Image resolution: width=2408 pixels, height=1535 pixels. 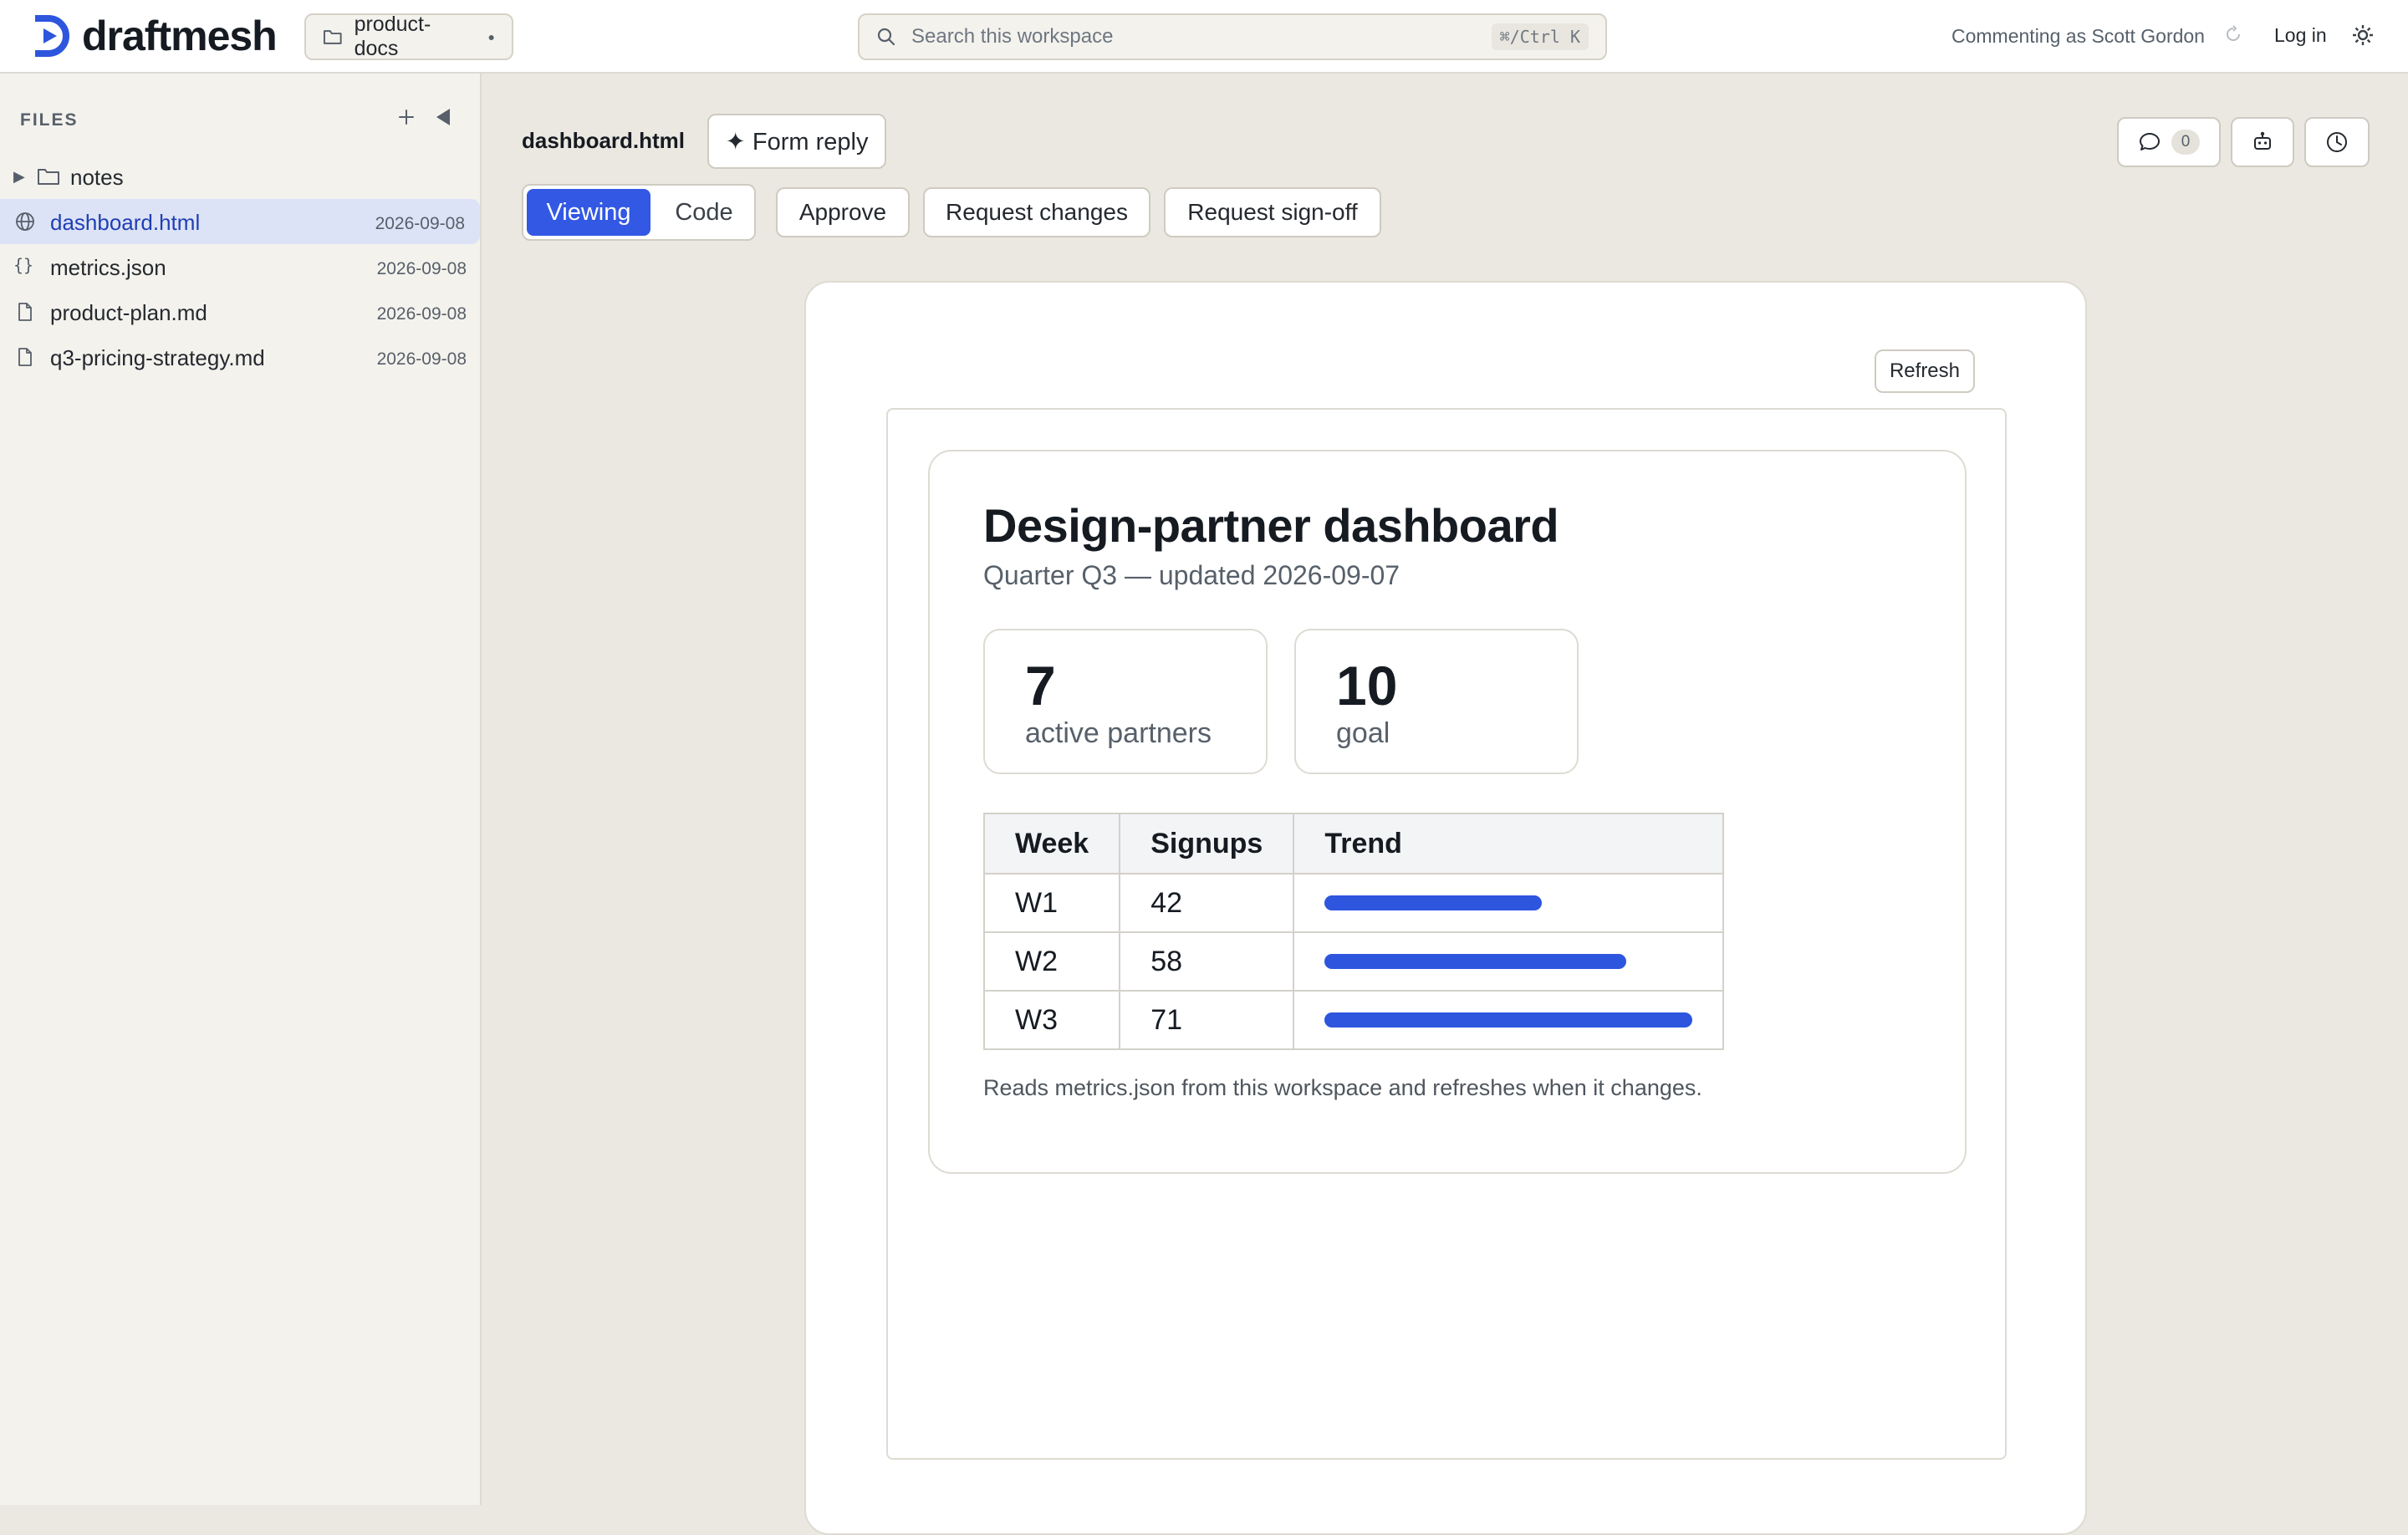 What do you see at coordinates (240, 221) in the screenshot?
I see `file-row-dashboard-html: dashboard.html 2026-09-08` at bounding box center [240, 221].